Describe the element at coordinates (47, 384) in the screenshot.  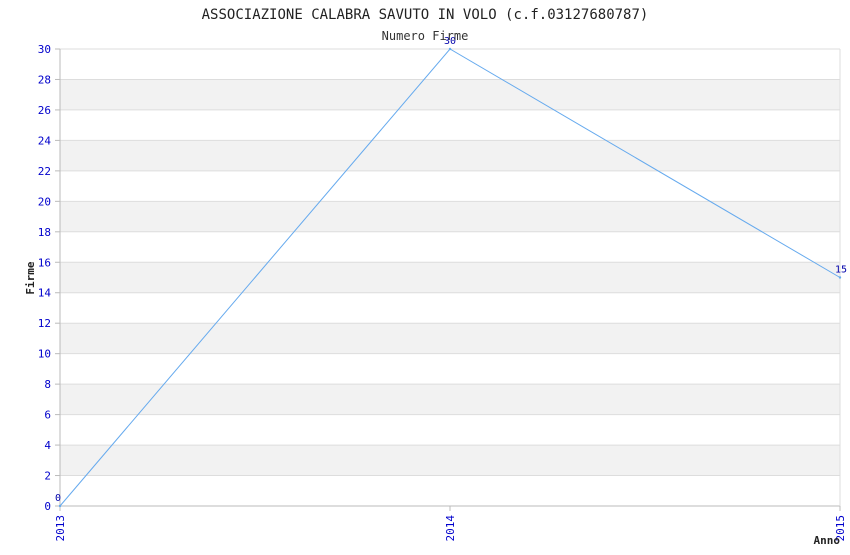
I see `y-tick-label: 8` at that location.